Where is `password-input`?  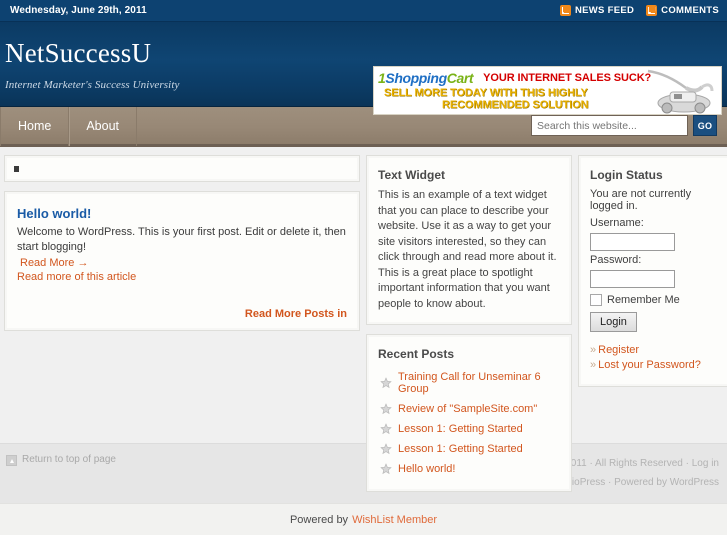
password-input is located at coordinates (632, 279).